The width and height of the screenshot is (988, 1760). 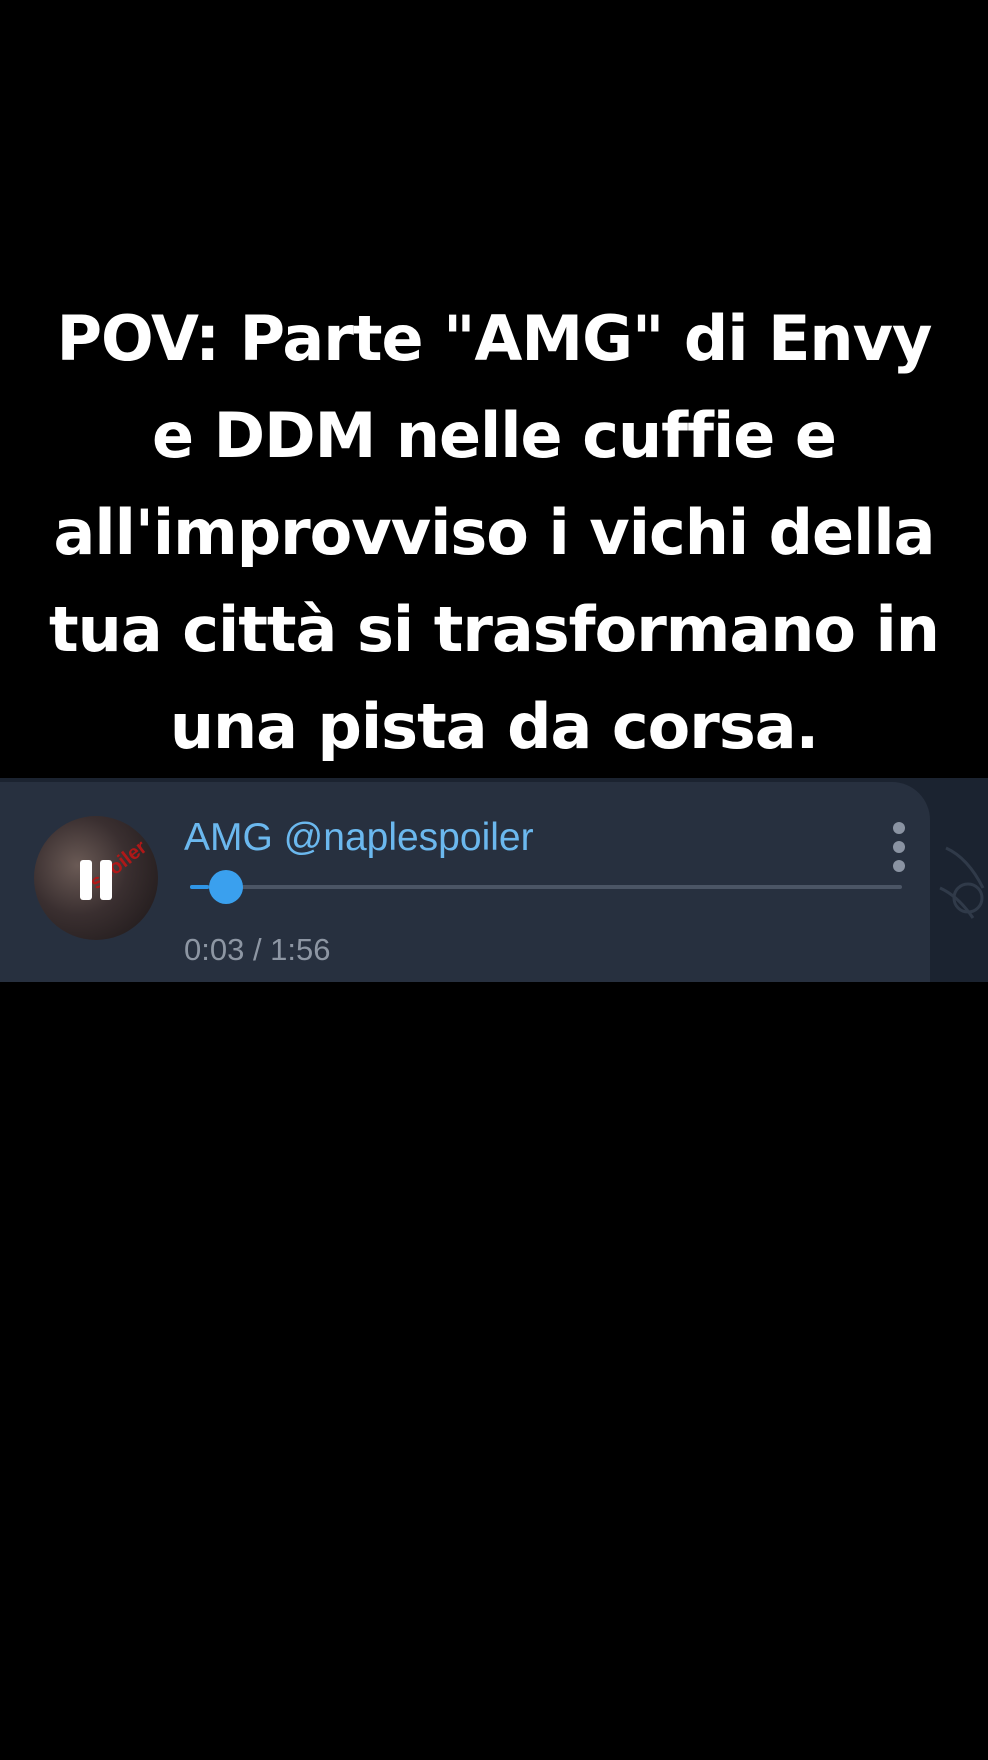 What do you see at coordinates (494, 629) in the screenshot?
I see `caption-line: tua città si trasformano in` at bounding box center [494, 629].